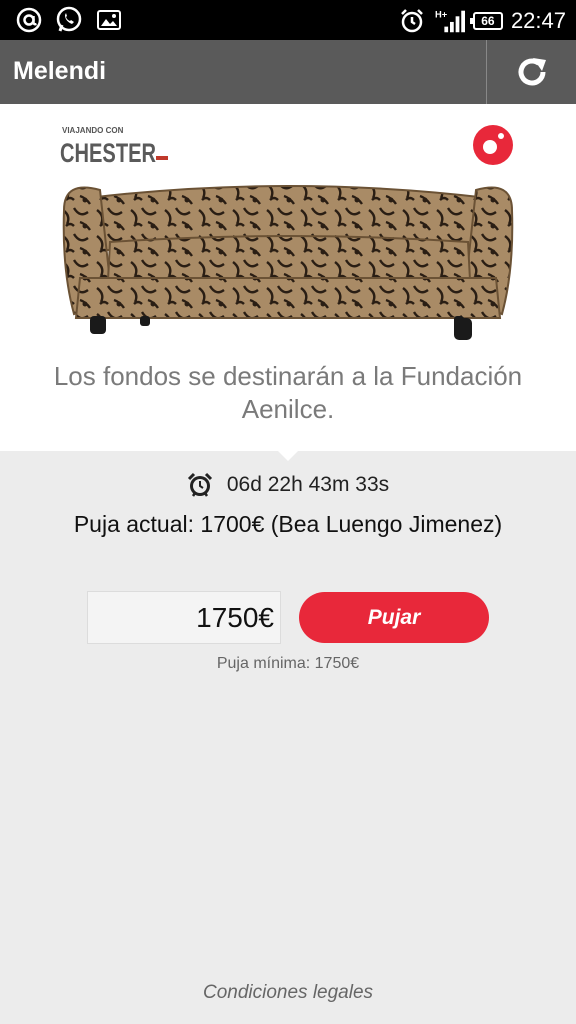 The image size is (576, 1024). What do you see at coordinates (199, 484) in the screenshot?
I see `alarm-clock-icon` at bounding box center [199, 484].